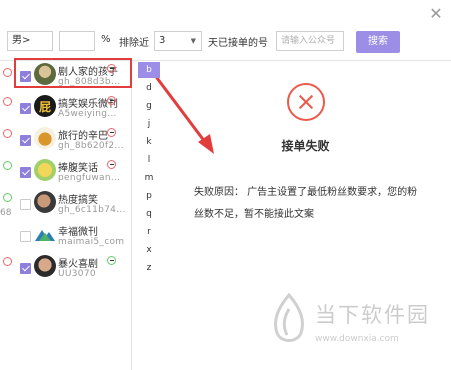 The width and height of the screenshot is (451, 370). Describe the element at coordinates (78, 264) in the screenshot. I see `account-name: 暴火喜剧` at that location.